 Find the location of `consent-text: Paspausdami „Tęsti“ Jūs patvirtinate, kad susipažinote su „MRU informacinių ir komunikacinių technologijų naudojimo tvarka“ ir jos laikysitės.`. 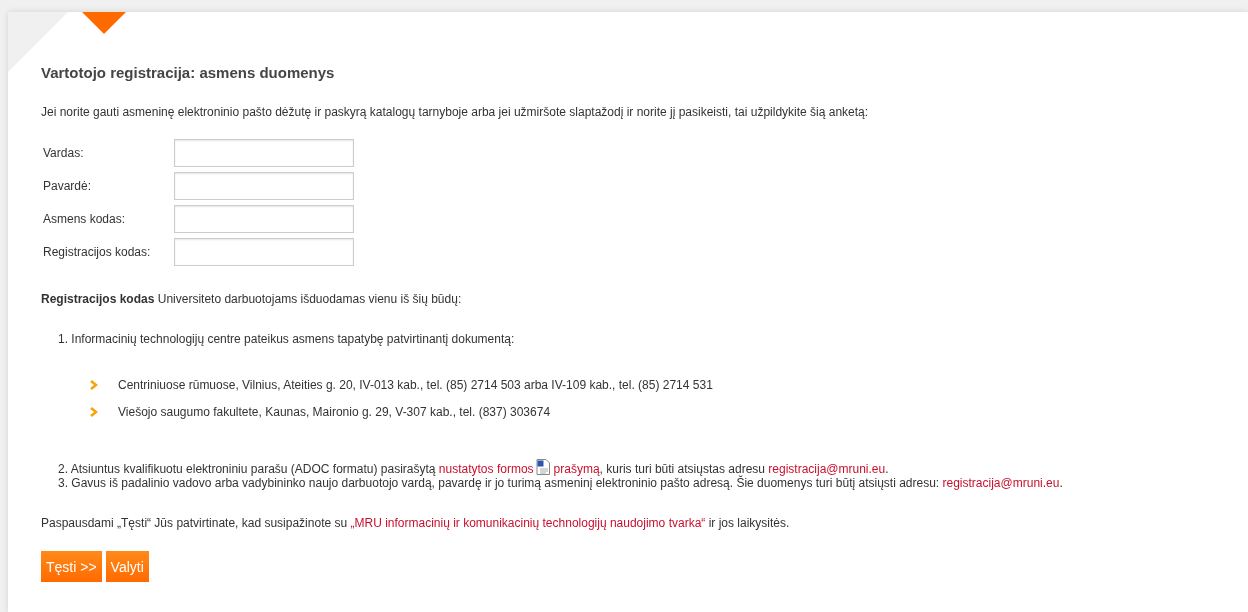

consent-text: Paspausdami „Tęsti“ Jūs patvirtinate, kad susipažinote su „MRU informacinių ir komunikacinių technologijų naudojimo tvarka“ ir jos laikysitės. is located at coordinates (416, 523).